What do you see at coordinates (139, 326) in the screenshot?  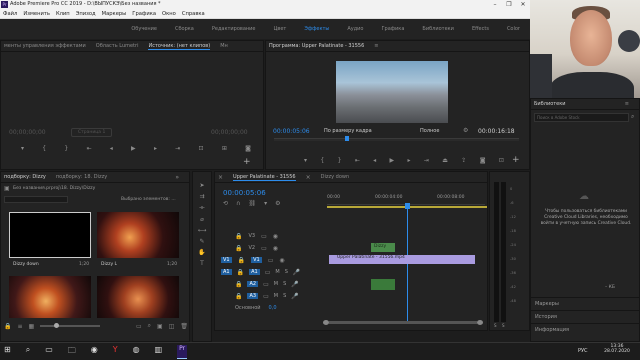 I see `new-bin-icon: ▭` at bounding box center [139, 326].